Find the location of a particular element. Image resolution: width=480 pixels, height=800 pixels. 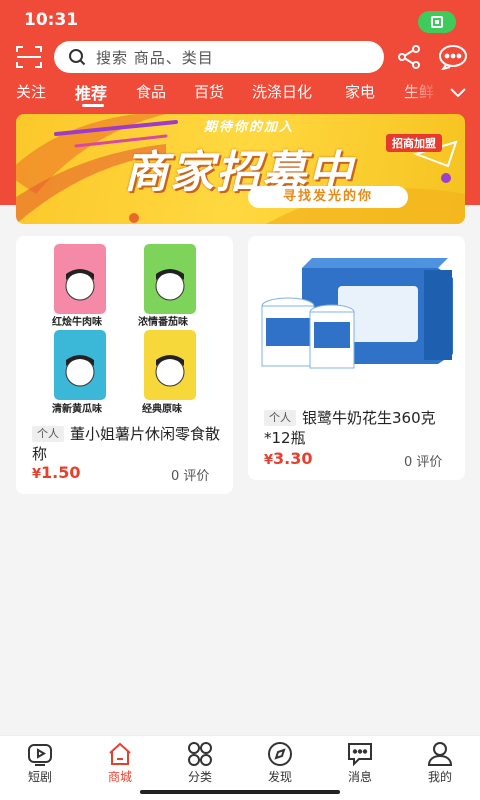

nav-item-short-drama: 短剧 is located at coordinates (40, 768).